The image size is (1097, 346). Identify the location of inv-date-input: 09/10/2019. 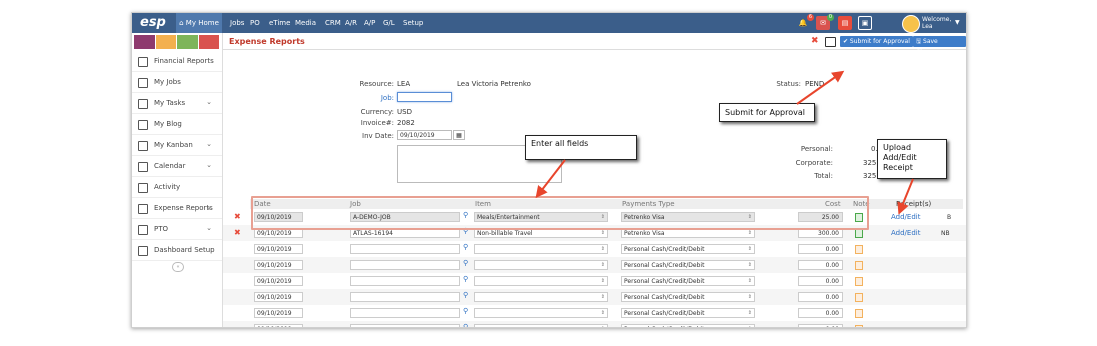
(424, 135).